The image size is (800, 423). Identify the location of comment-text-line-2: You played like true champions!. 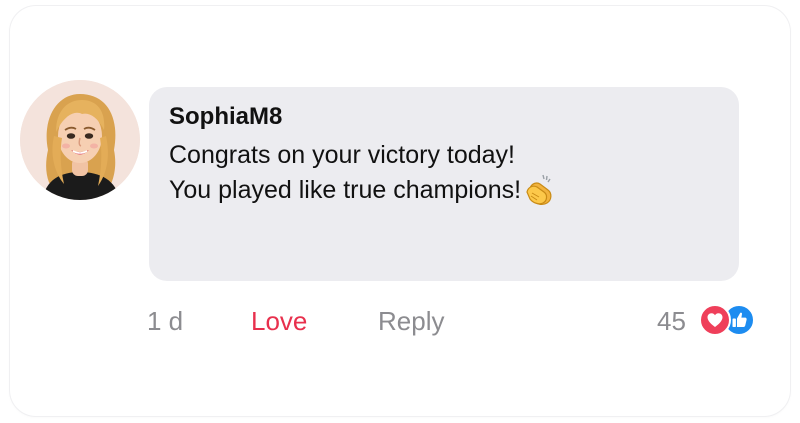
(362, 193).